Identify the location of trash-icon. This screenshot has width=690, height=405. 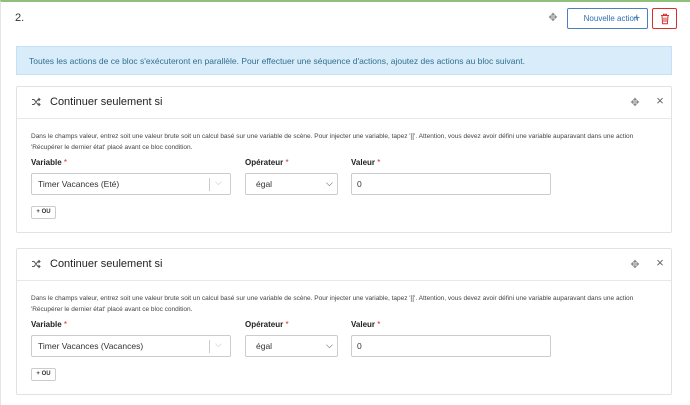
(665, 19).